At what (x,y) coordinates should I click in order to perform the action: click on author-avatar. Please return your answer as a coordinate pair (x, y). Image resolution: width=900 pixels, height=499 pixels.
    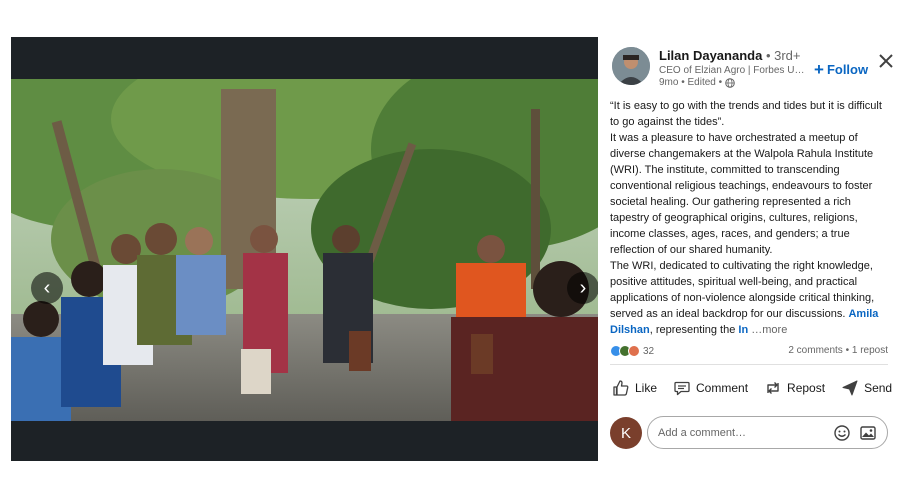
    Looking at the image, I should click on (631, 66).